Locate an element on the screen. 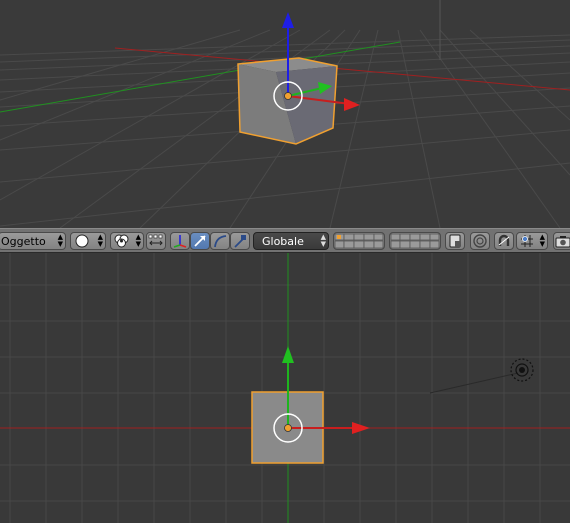 The height and width of the screenshot is (523, 570). camera-icon is located at coordinates (562, 242).